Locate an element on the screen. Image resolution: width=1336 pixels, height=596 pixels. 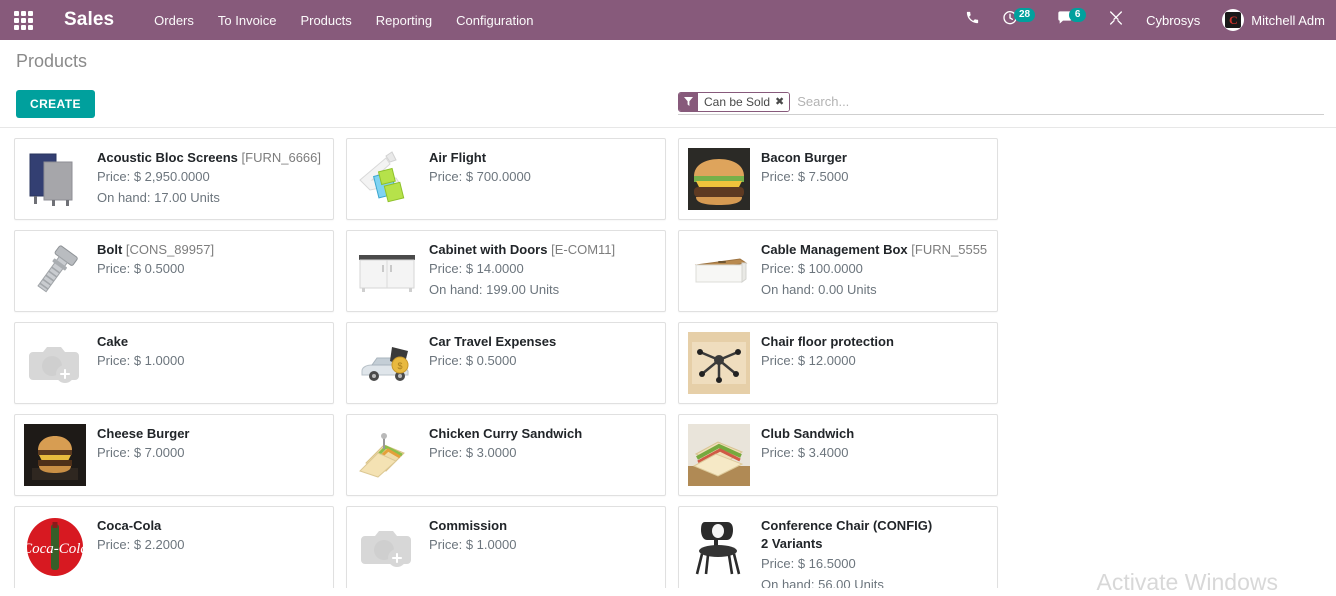
product-card: Coca-Cola Coca-ColaPrice: $ 2.2000 is located at coordinates (174, 547).